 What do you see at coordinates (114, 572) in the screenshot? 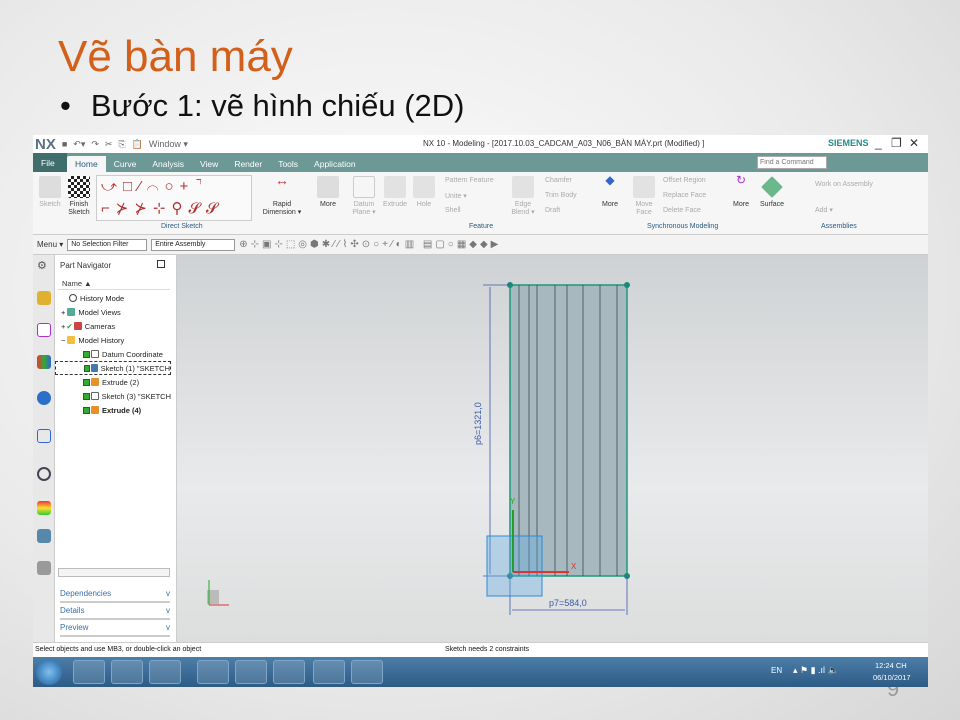
I see `horizontal-scrollbar` at bounding box center [114, 572].